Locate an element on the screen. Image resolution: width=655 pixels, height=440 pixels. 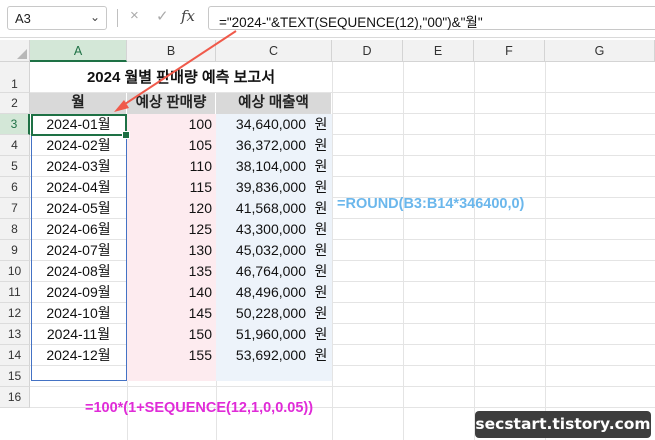
round-formula-note: =ROUND(B3:B14*346400,0) is located at coordinates (431, 204).